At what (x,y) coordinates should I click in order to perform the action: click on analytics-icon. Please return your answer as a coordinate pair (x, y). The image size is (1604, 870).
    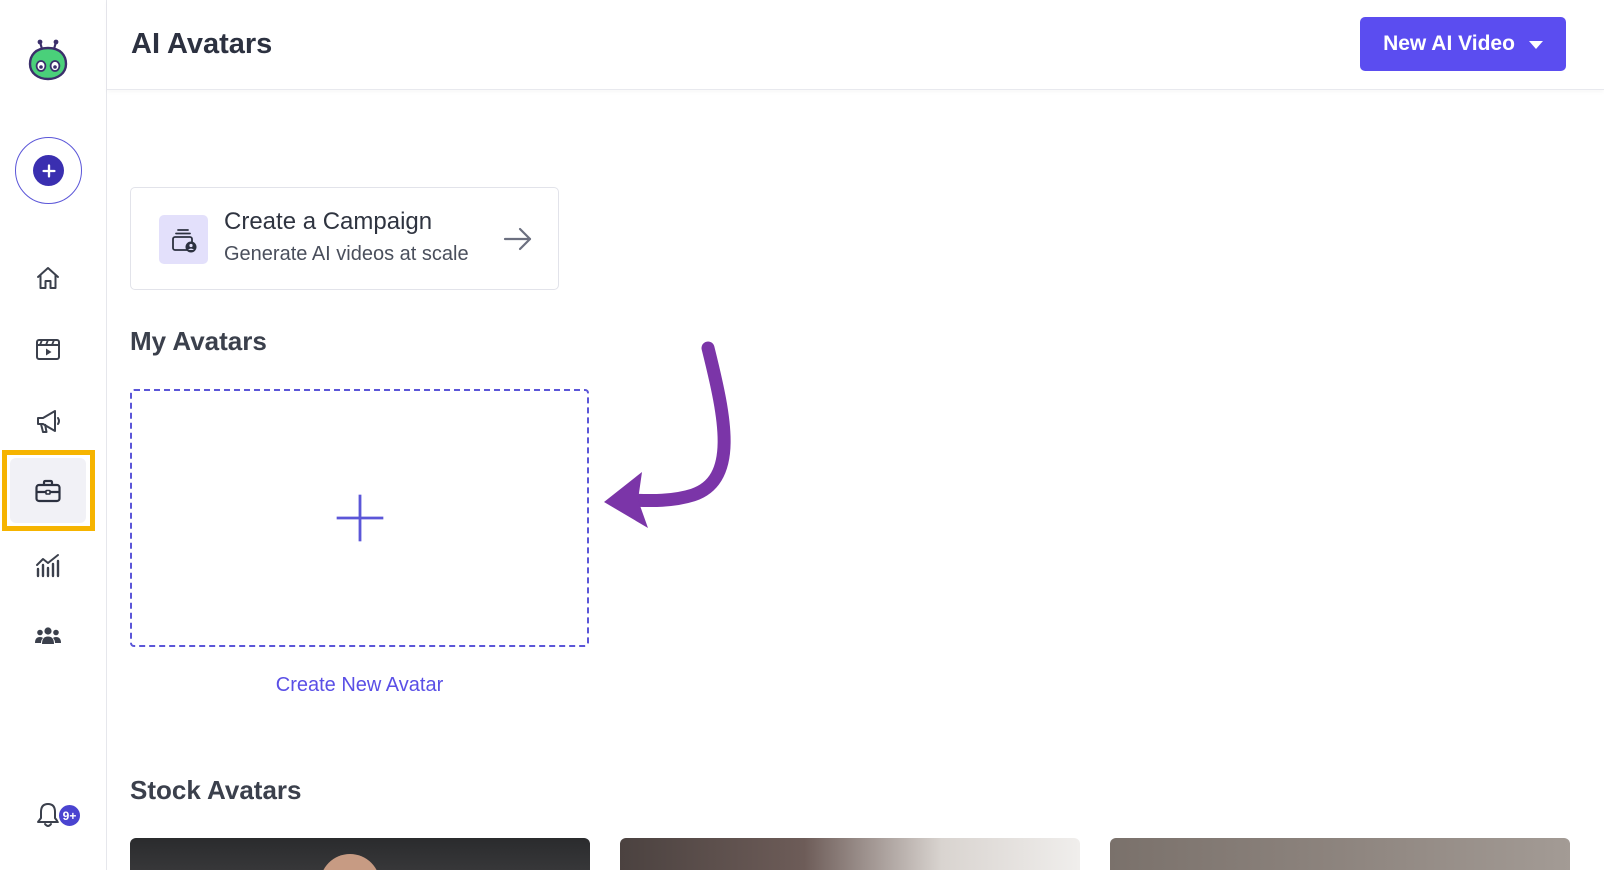
    Looking at the image, I should click on (48, 566).